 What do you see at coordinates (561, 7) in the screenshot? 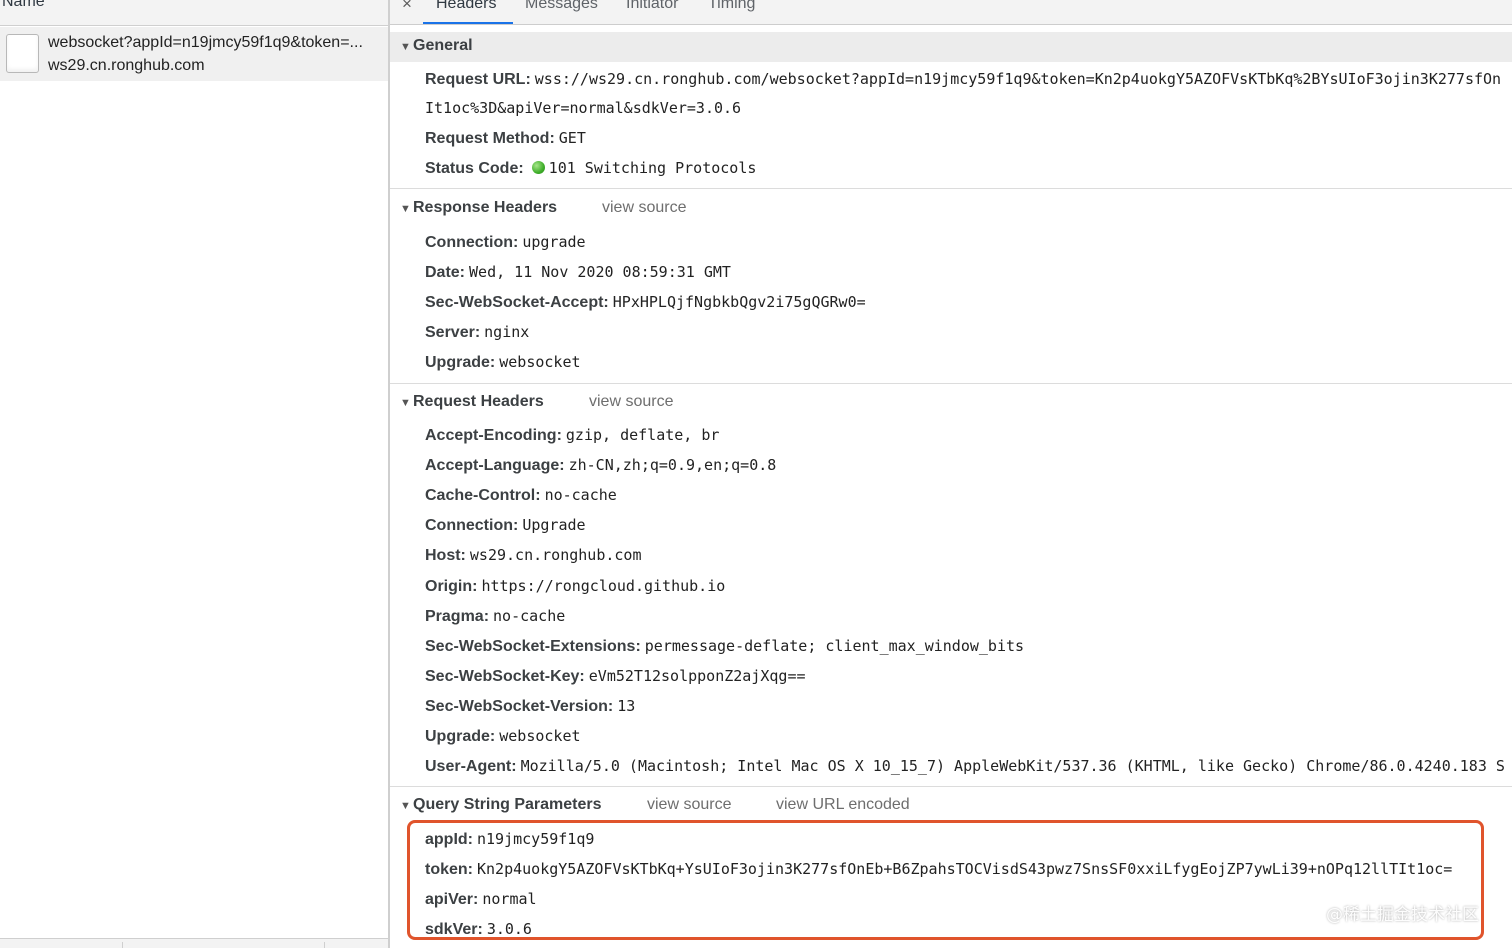
I see `tab-messages: Messages` at bounding box center [561, 7].